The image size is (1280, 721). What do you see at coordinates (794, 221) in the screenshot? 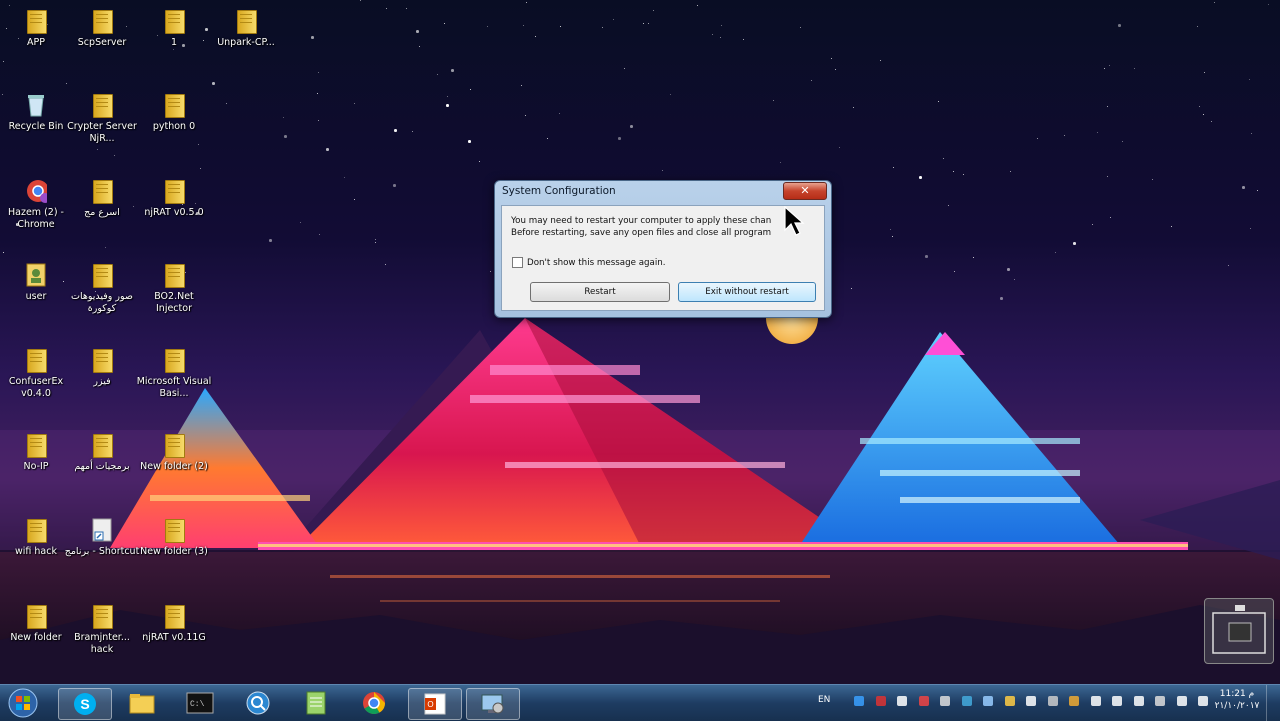
I see `mouse-cursor-icon` at bounding box center [794, 221].